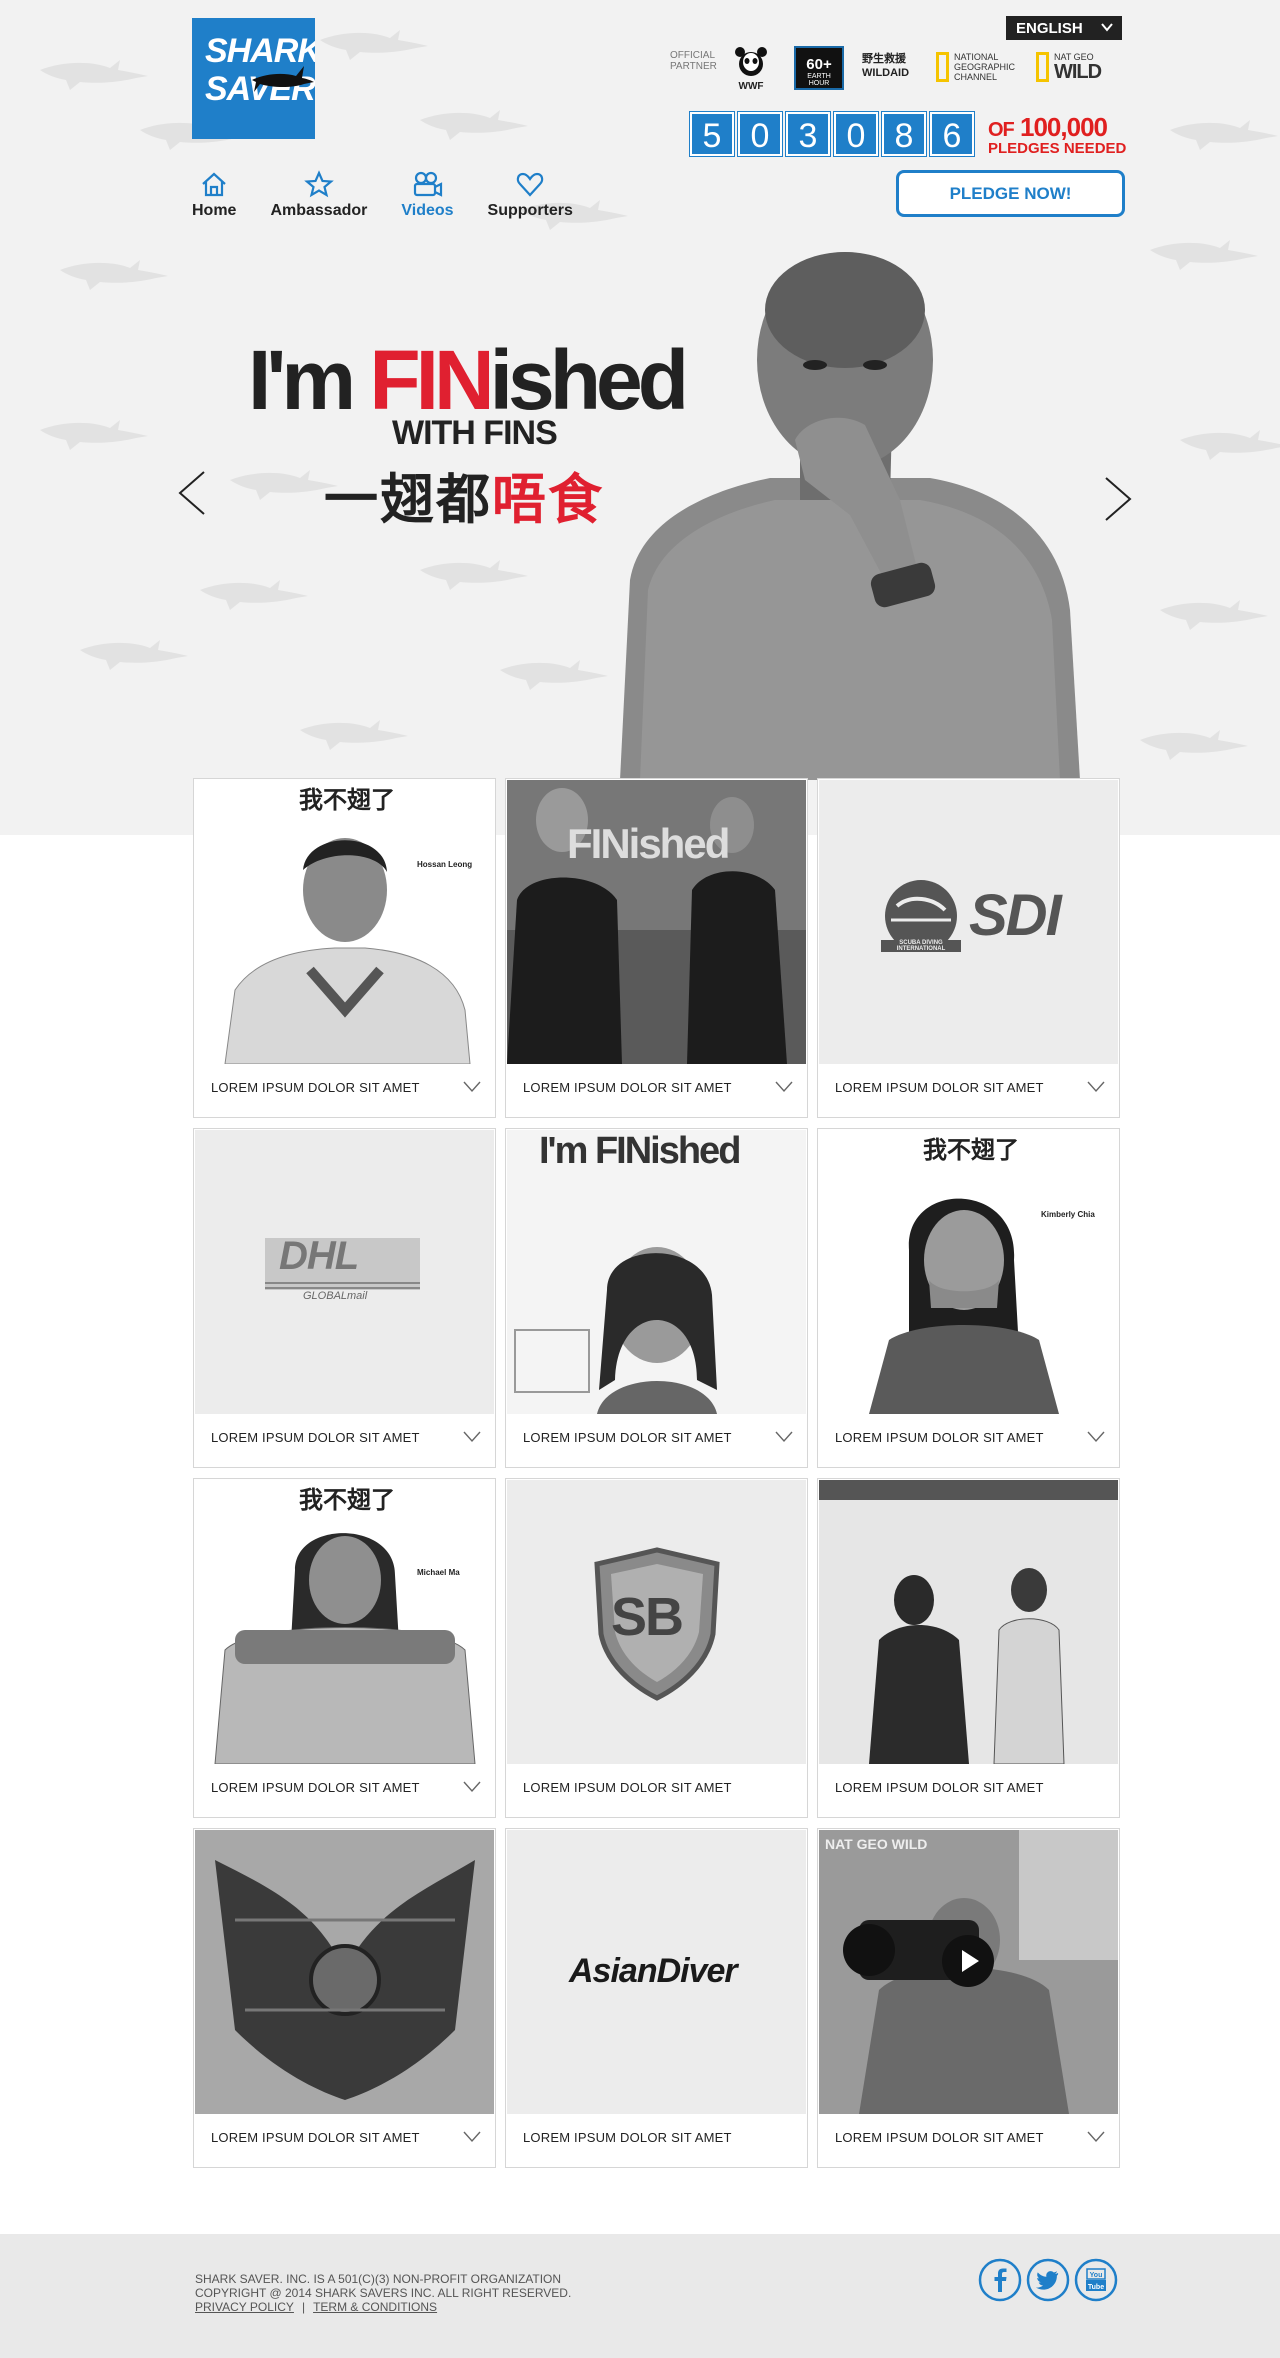 Image resolution: width=1280 pixels, height=2358 pixels. What do you see at coordinates (375, 2307) in the screenshot?
I see `terms-link: TERM & CONDITIONS` at bounding box center [375, 2307].